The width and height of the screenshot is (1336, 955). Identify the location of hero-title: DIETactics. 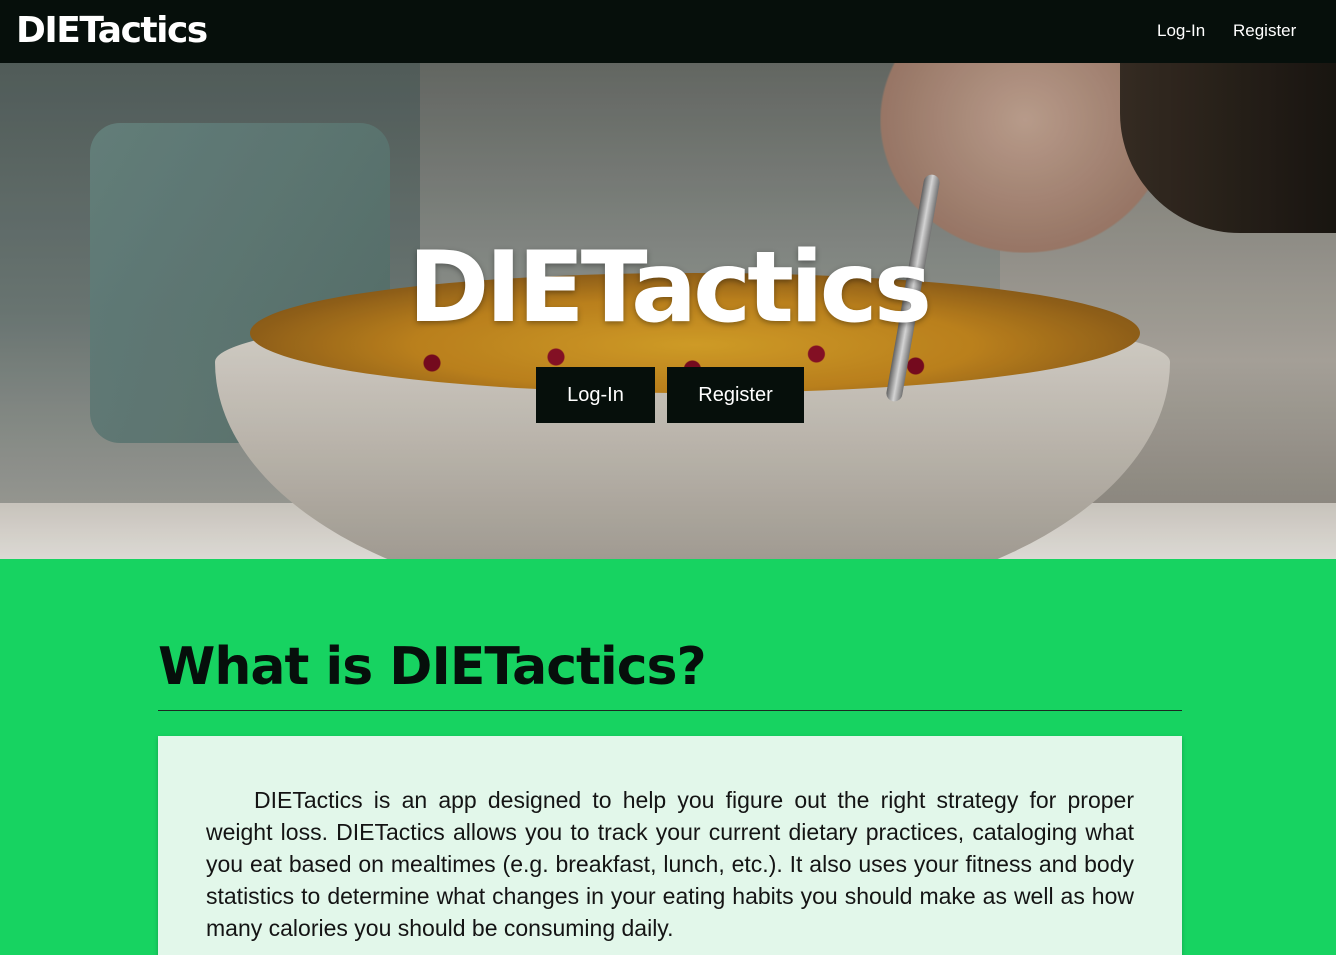
(669, 288).